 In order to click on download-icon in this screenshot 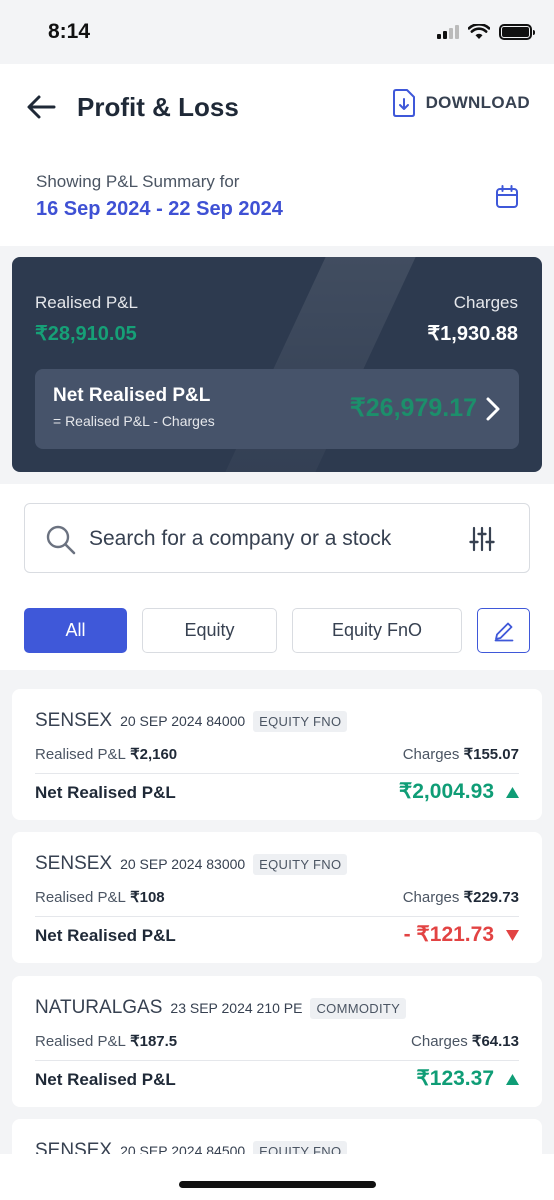, I will do `click(403, 103)`.